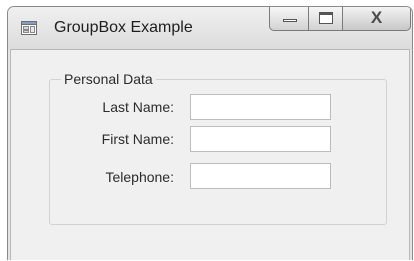 The width and height of the screenshot is (414, 261). I want to click on maximize-button, so click(326, 19).